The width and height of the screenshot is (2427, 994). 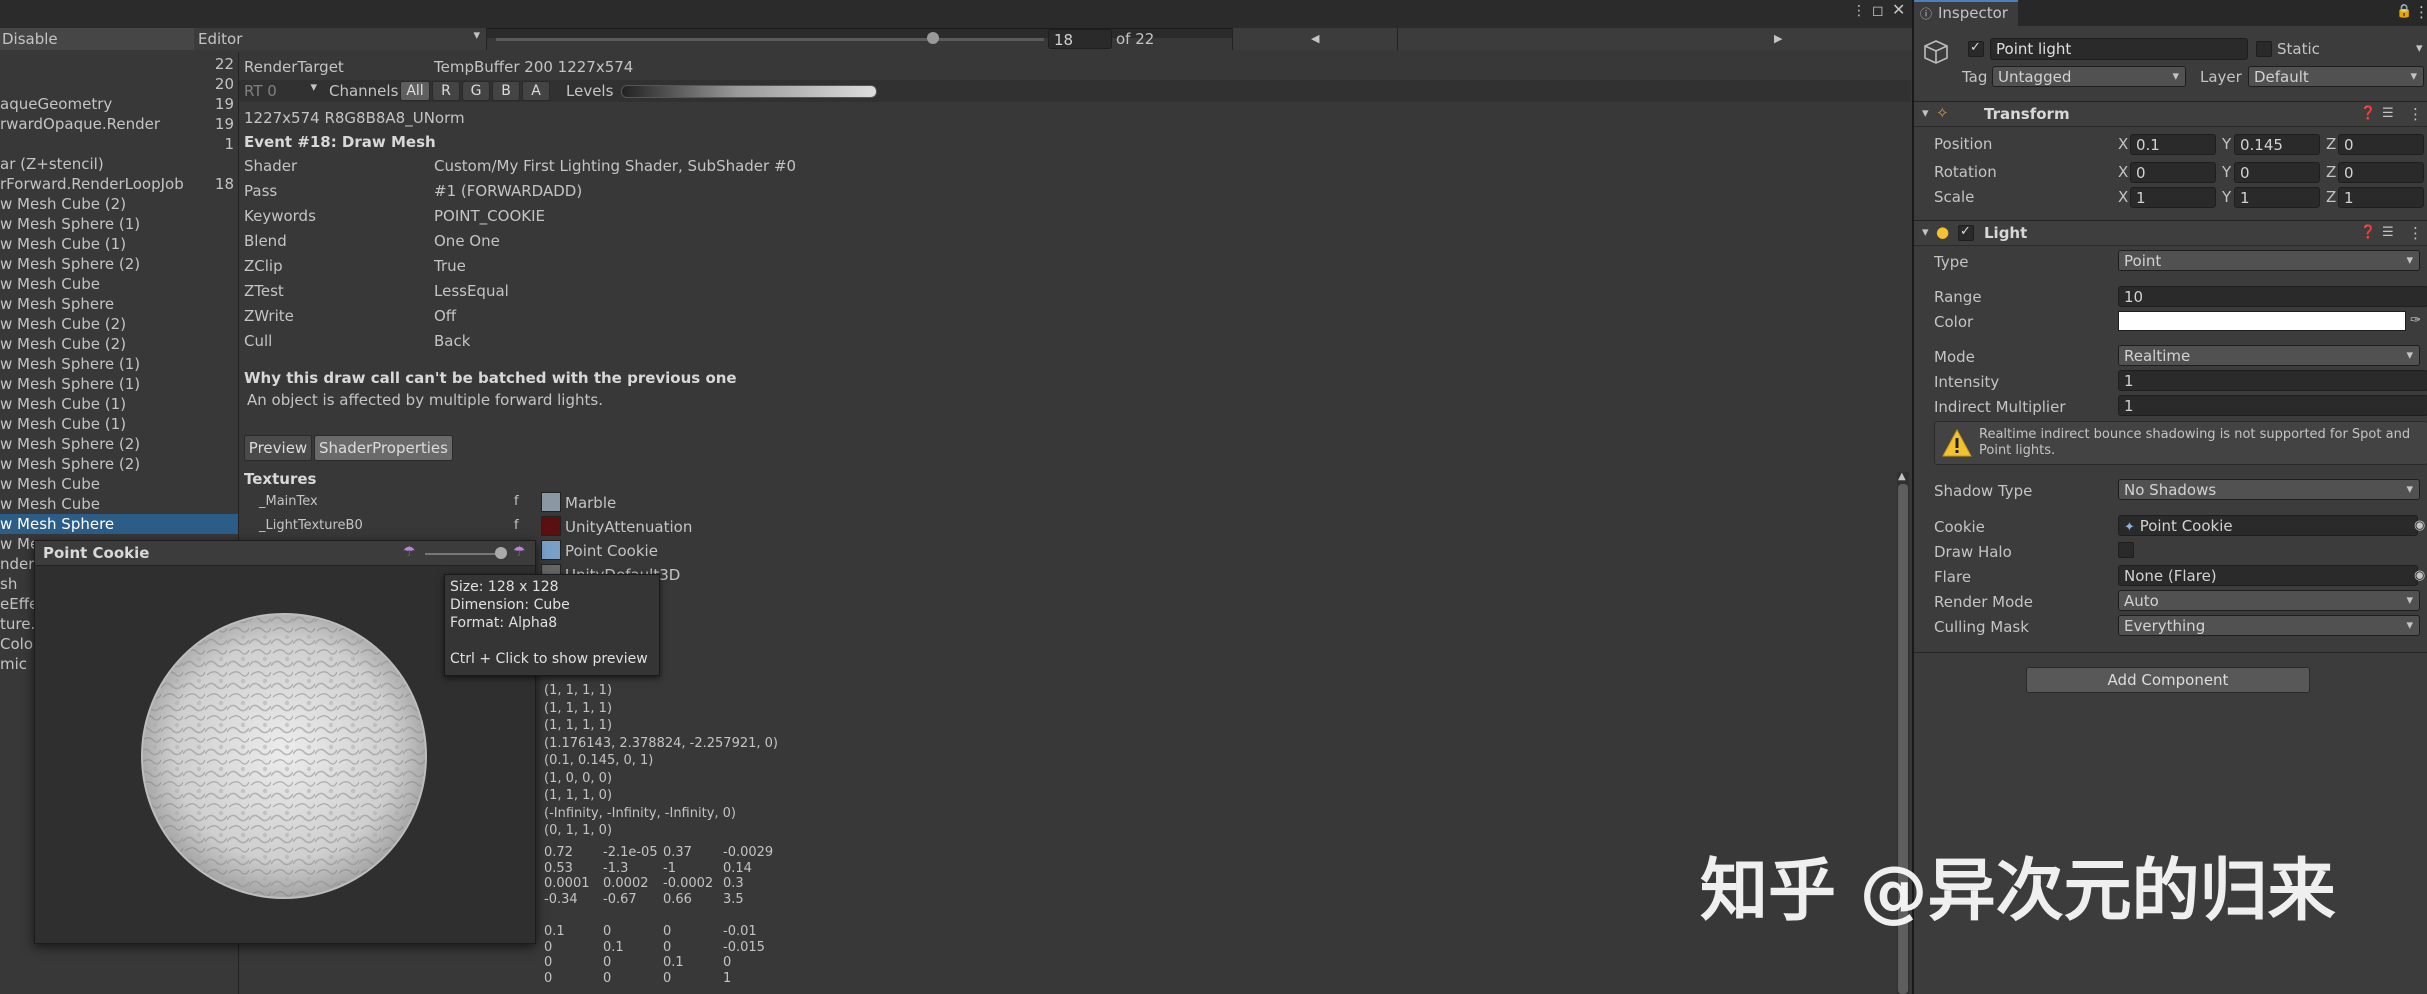 I want to click on event-list-item: ar (Z+stencil), so click(x=119, y=164).